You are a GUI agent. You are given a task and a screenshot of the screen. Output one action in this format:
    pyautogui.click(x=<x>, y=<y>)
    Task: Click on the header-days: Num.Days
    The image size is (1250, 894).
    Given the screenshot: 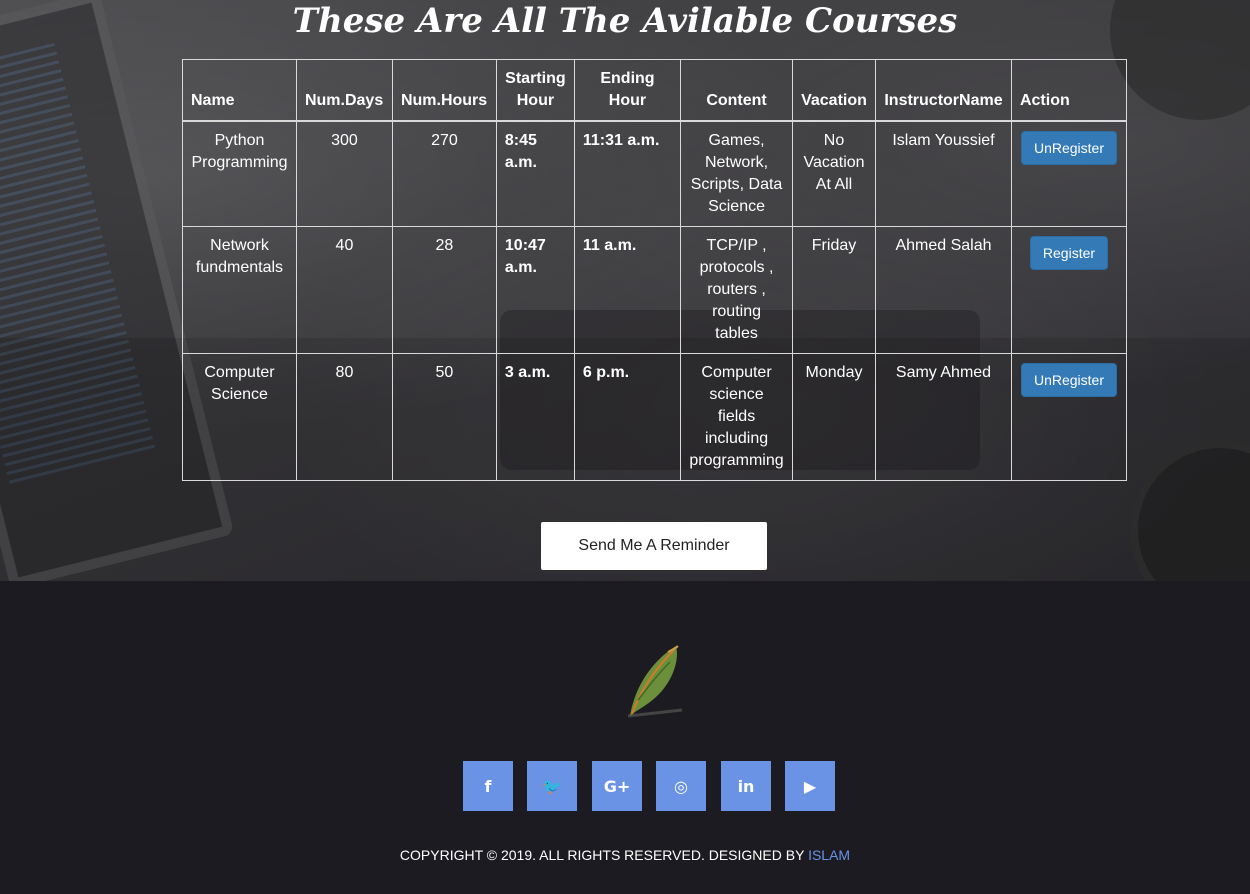 What is the action you would take?
    pyautogui.click(x=344, y=90)
    